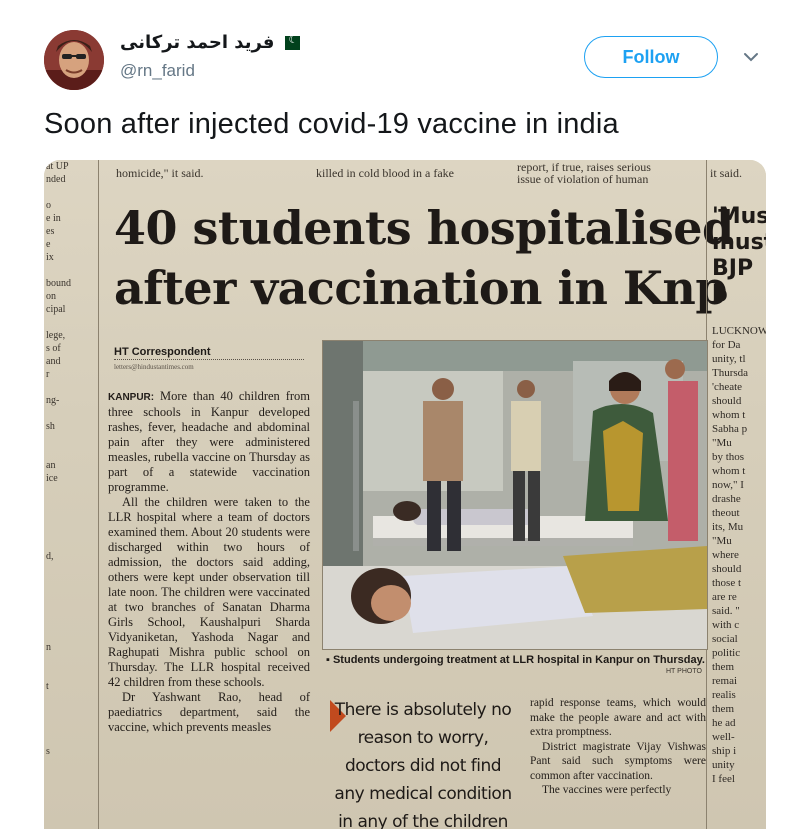 The image size is (800, 829). I want to click on column-fragment-line: cipal, so click(56, 309).